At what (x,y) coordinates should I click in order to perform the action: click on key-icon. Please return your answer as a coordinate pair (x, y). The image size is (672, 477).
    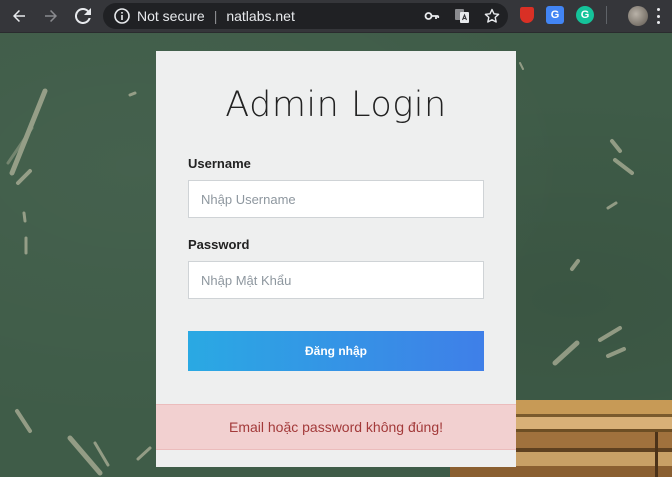
    Looking at the image, I should click on (432, 16).